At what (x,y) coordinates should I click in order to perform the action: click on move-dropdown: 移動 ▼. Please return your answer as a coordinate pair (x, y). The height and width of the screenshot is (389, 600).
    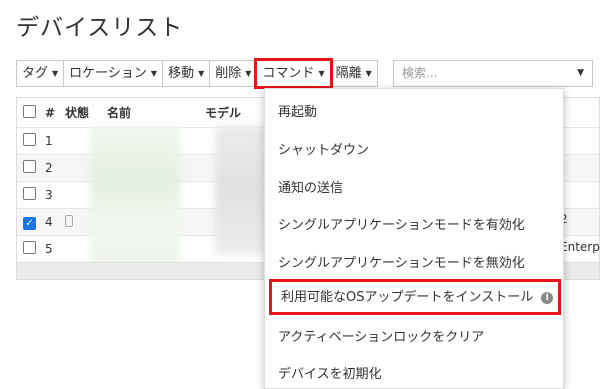
    Looking at the image, I should click on (186, 73).